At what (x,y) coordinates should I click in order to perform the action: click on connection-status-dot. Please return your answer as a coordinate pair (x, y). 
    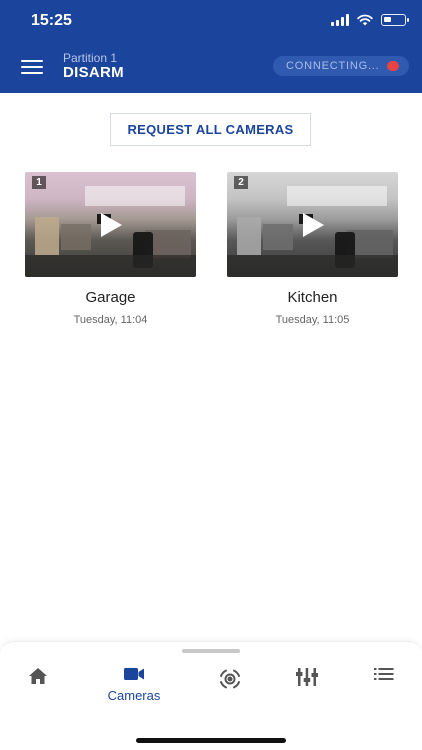
    Looking at the image, I should click on (393, 66).